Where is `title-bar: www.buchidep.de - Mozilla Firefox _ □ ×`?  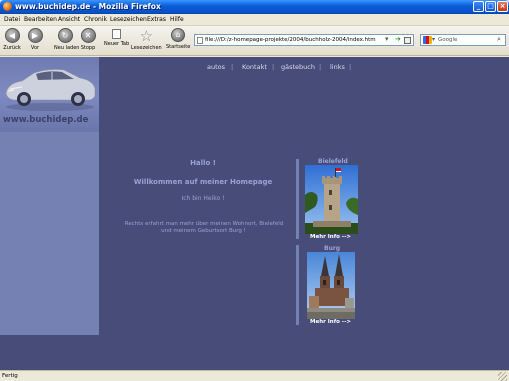 title-bar: www.buchidep.de - Mozilla Firefox _ □ × is located at coordinates (254, 7).